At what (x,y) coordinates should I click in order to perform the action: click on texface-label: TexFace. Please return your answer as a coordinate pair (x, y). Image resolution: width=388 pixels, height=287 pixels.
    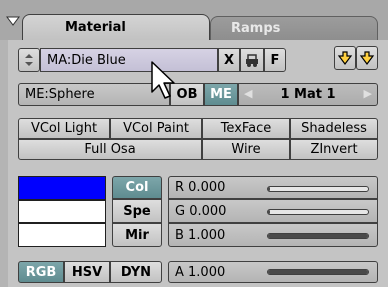
    Looking at the image, I should click on (246, 128).